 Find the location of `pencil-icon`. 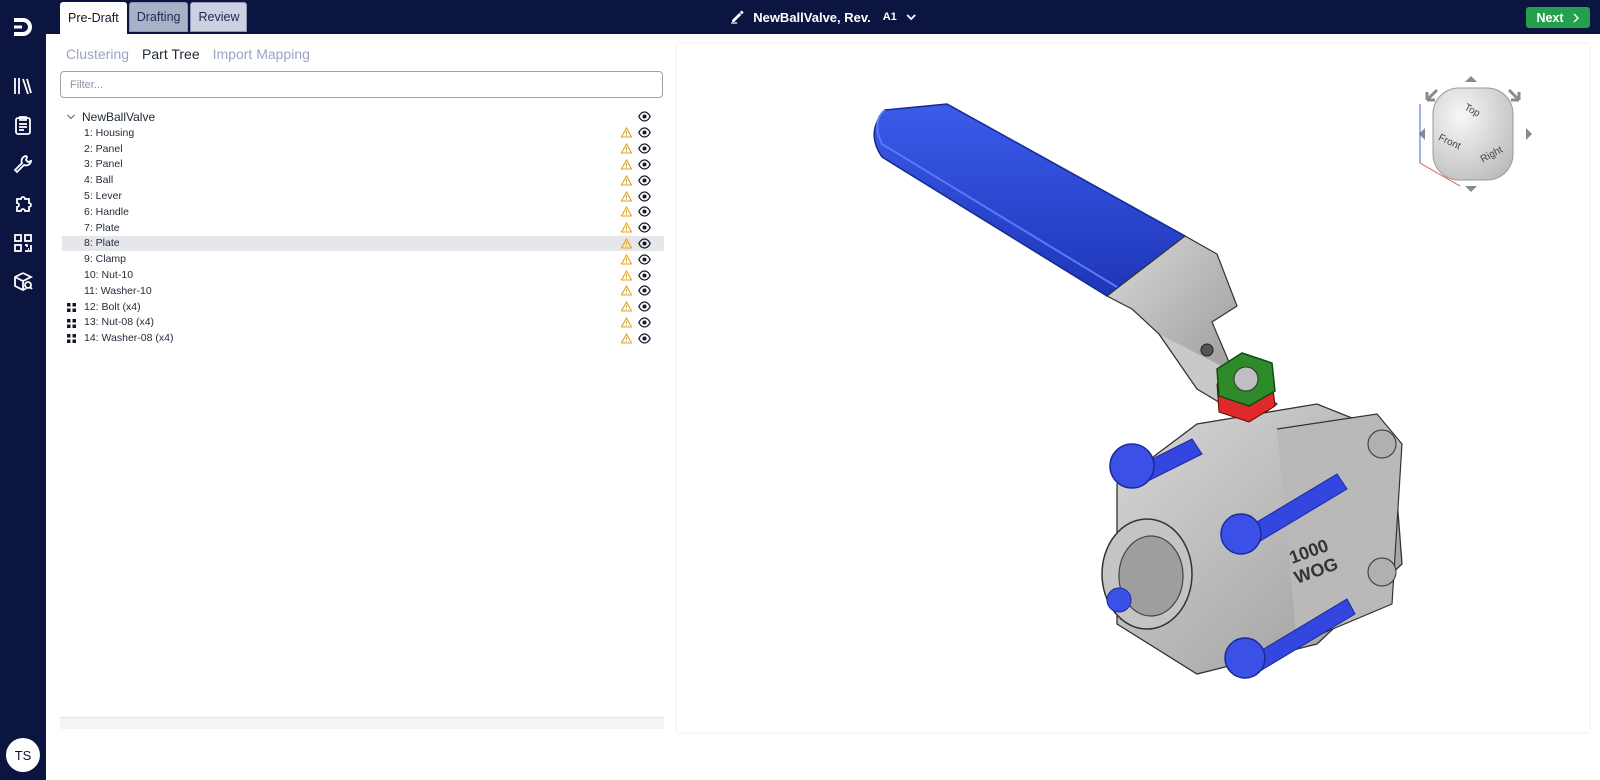

pencil-icon is located at coordinates (737, 17).